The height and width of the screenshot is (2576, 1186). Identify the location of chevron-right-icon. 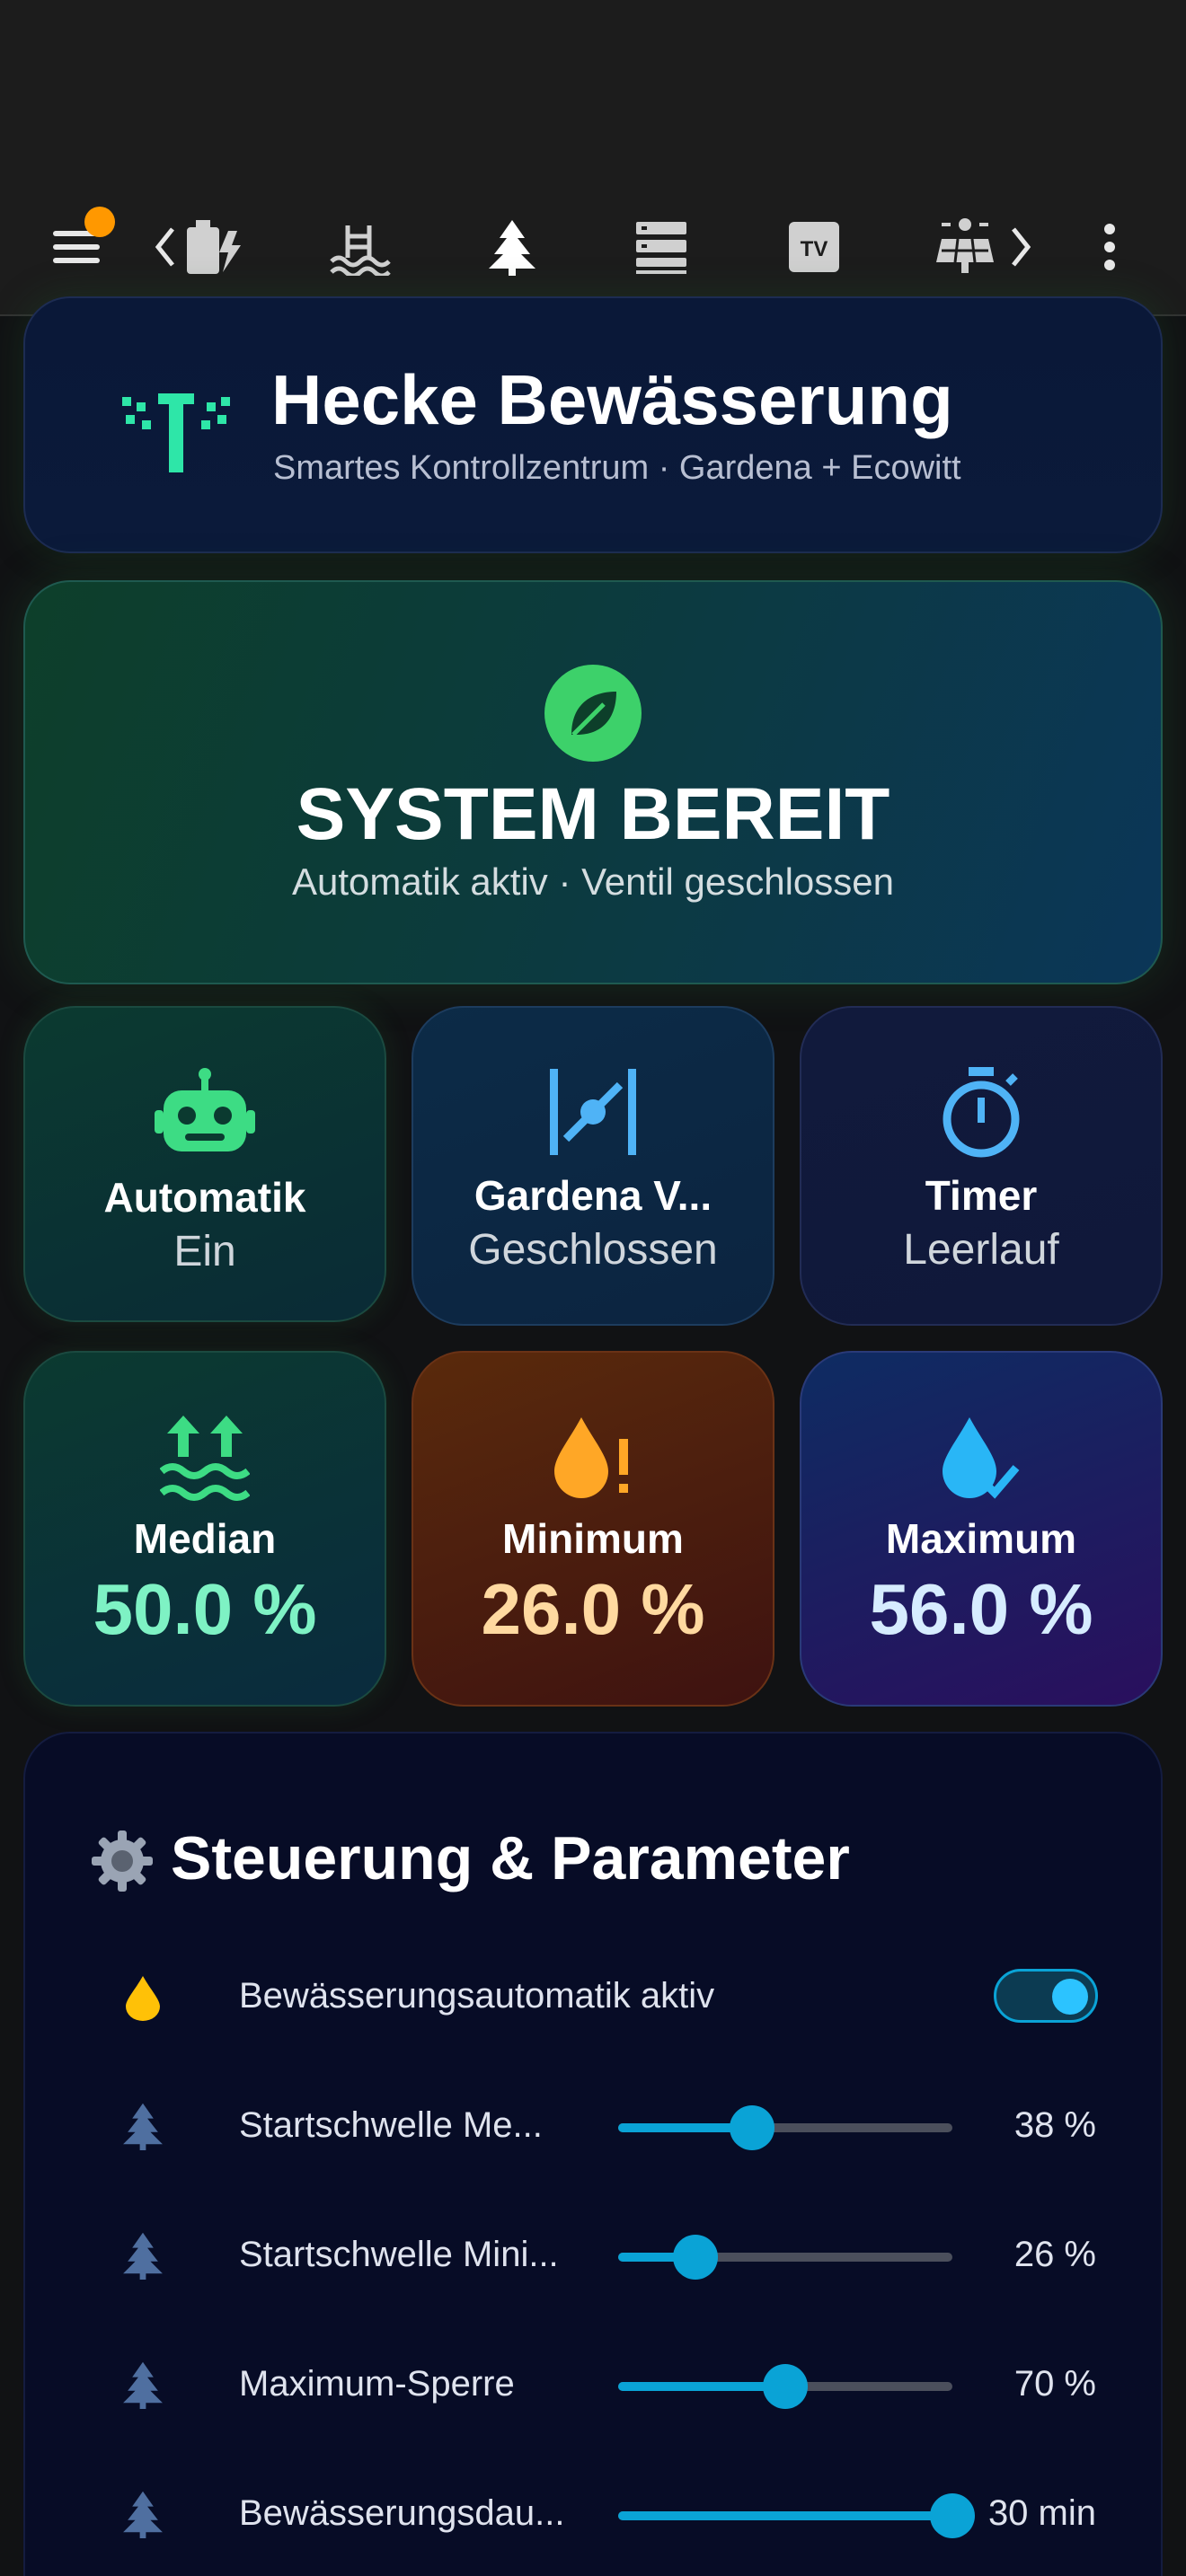
(1021, 247).